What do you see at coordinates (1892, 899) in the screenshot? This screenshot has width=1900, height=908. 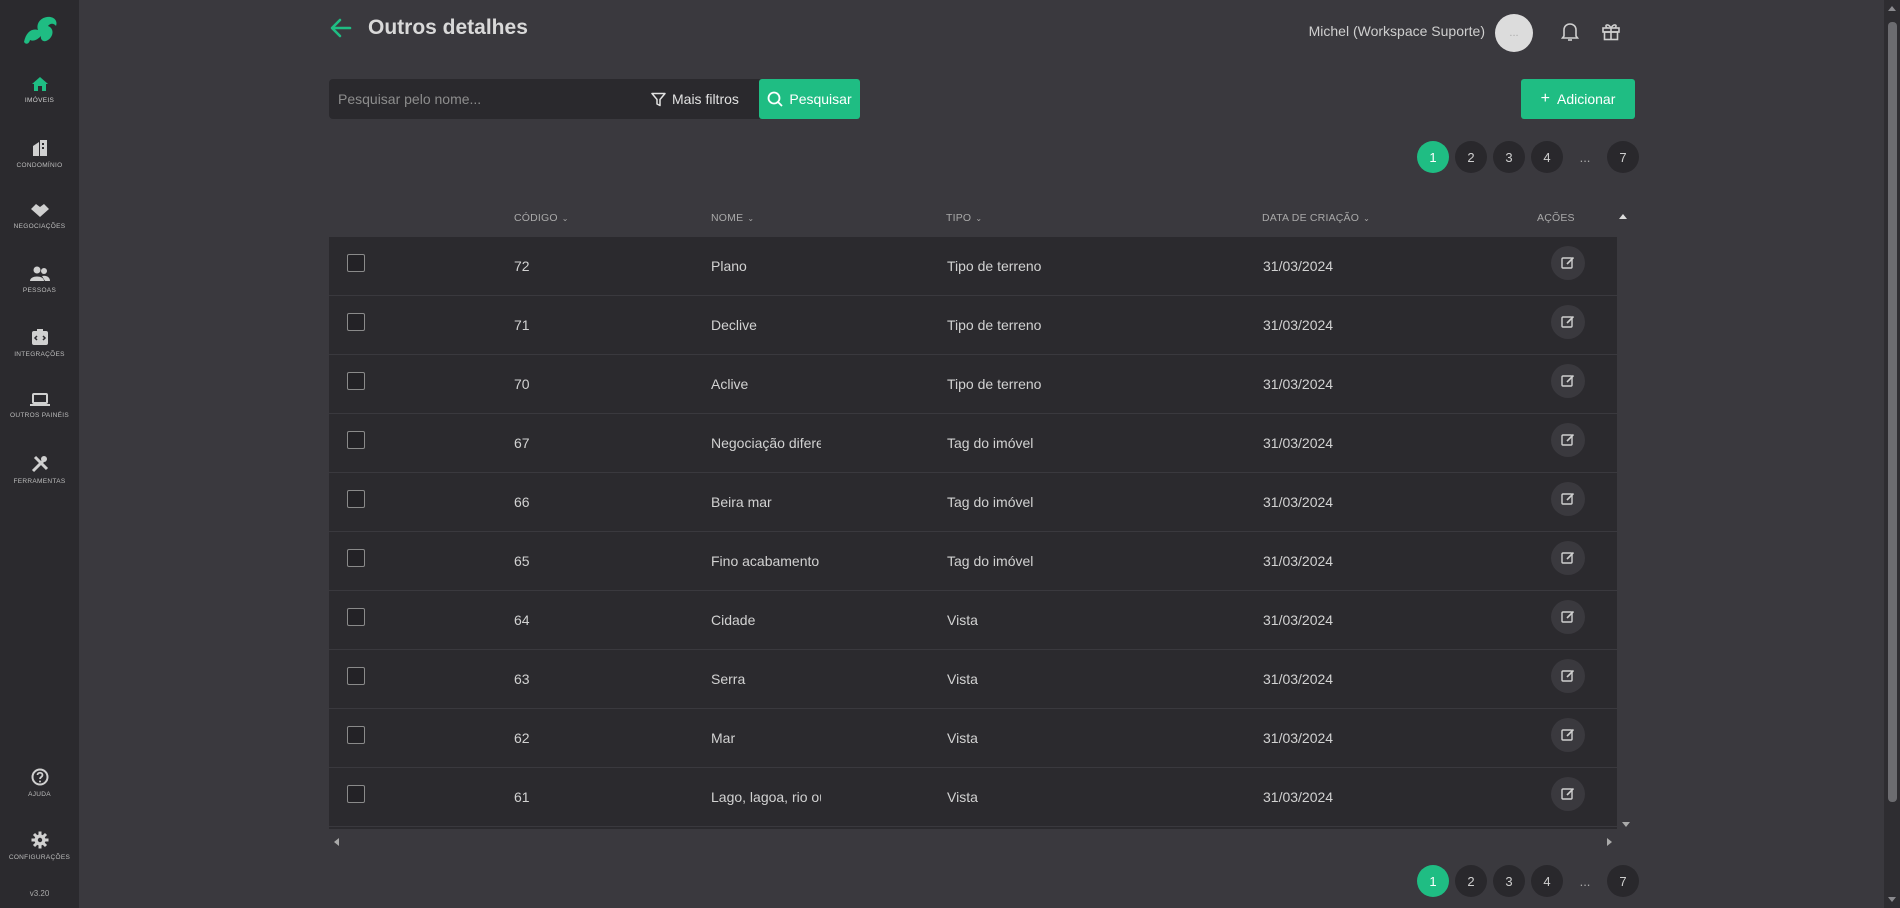 I see `scroll-down-arrow` at bounding box center [1892, 899].